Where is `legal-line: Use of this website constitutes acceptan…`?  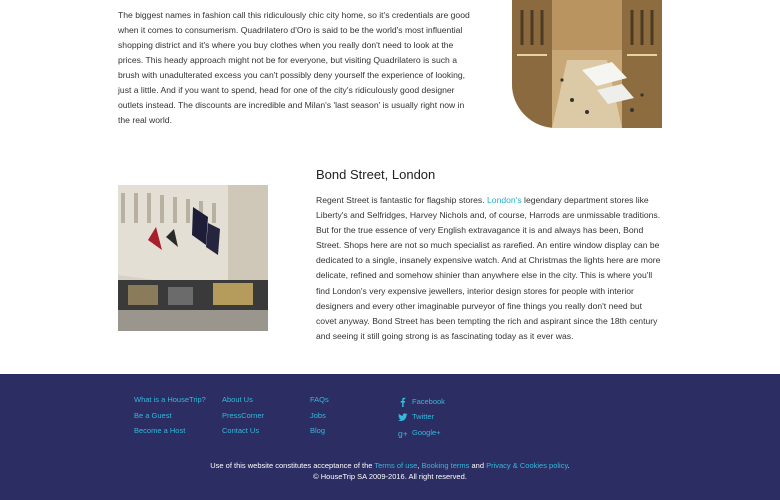 legal-line: Use of this website constitutes acceptan… is located at coordinates (390, 465).